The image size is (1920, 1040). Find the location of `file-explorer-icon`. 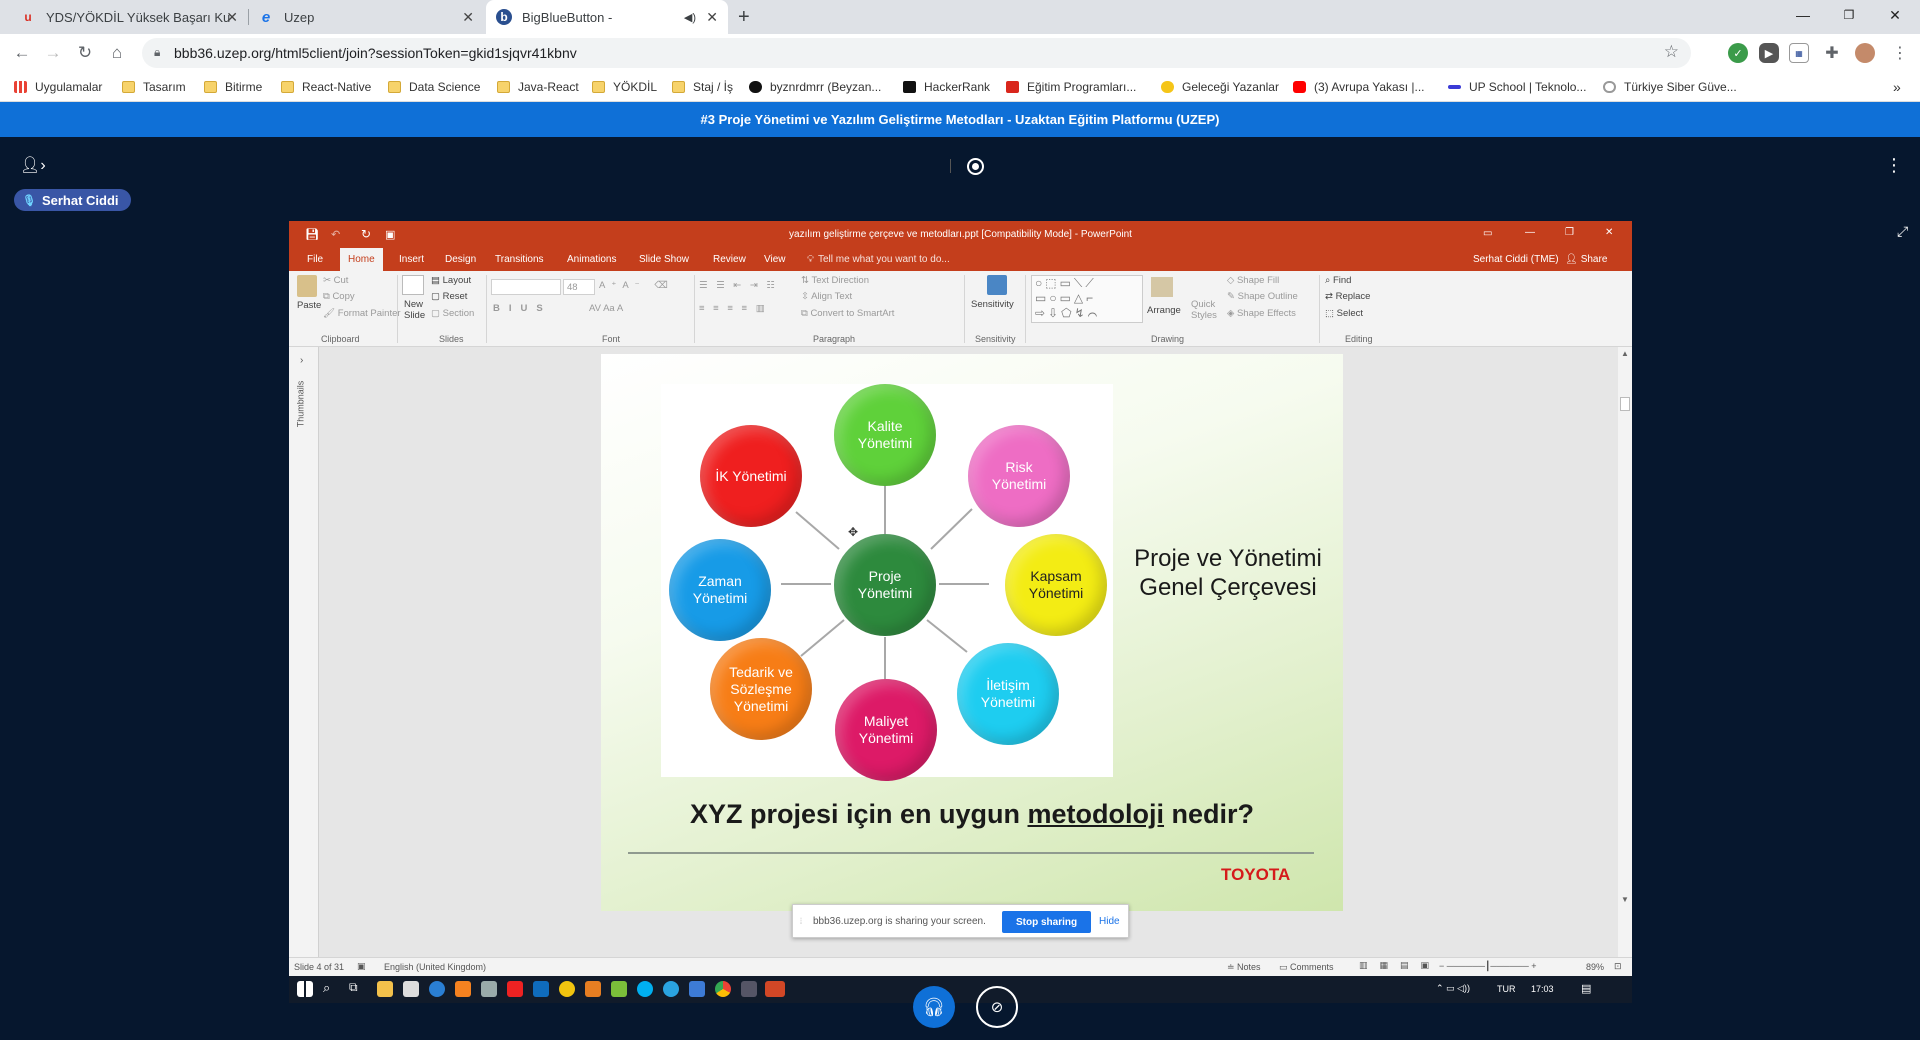

file-explorer-icon is located at coordinates (385, 989).